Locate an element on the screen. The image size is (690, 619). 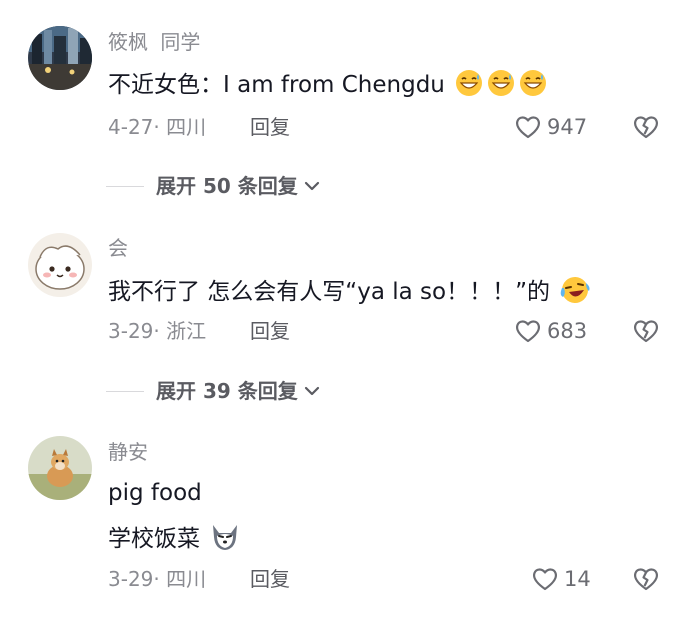
laughing-crying-emoji-icon is located at coordinates (575, 294).